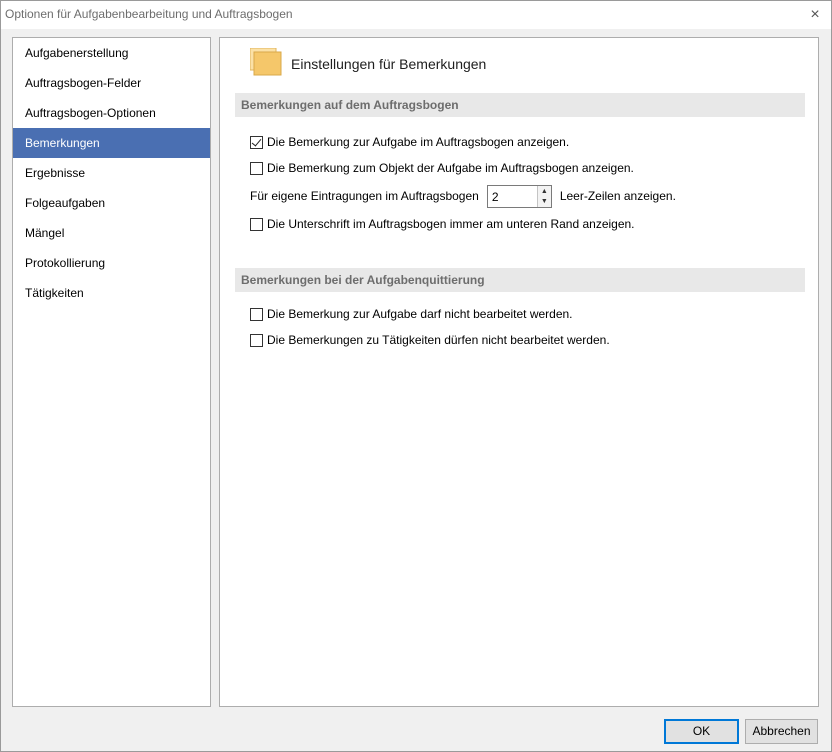 This screenshot has width=832, height=752. What do you see at coordinates (266, 62) in the screenshot?
I see `folder-icon` at bounding box center [266, 62].